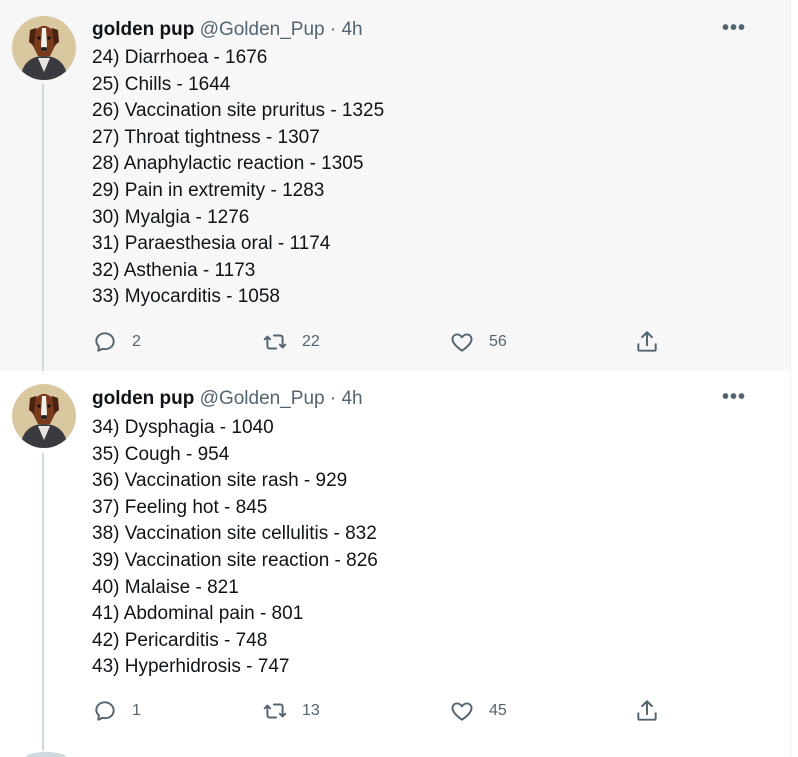 Image resolution: width=798 pixels, height=757 pixels. What do you see at coordinates (291, 711) in the screenshot?
I see `retweet-button: 13` at bounding box center [291, 711].